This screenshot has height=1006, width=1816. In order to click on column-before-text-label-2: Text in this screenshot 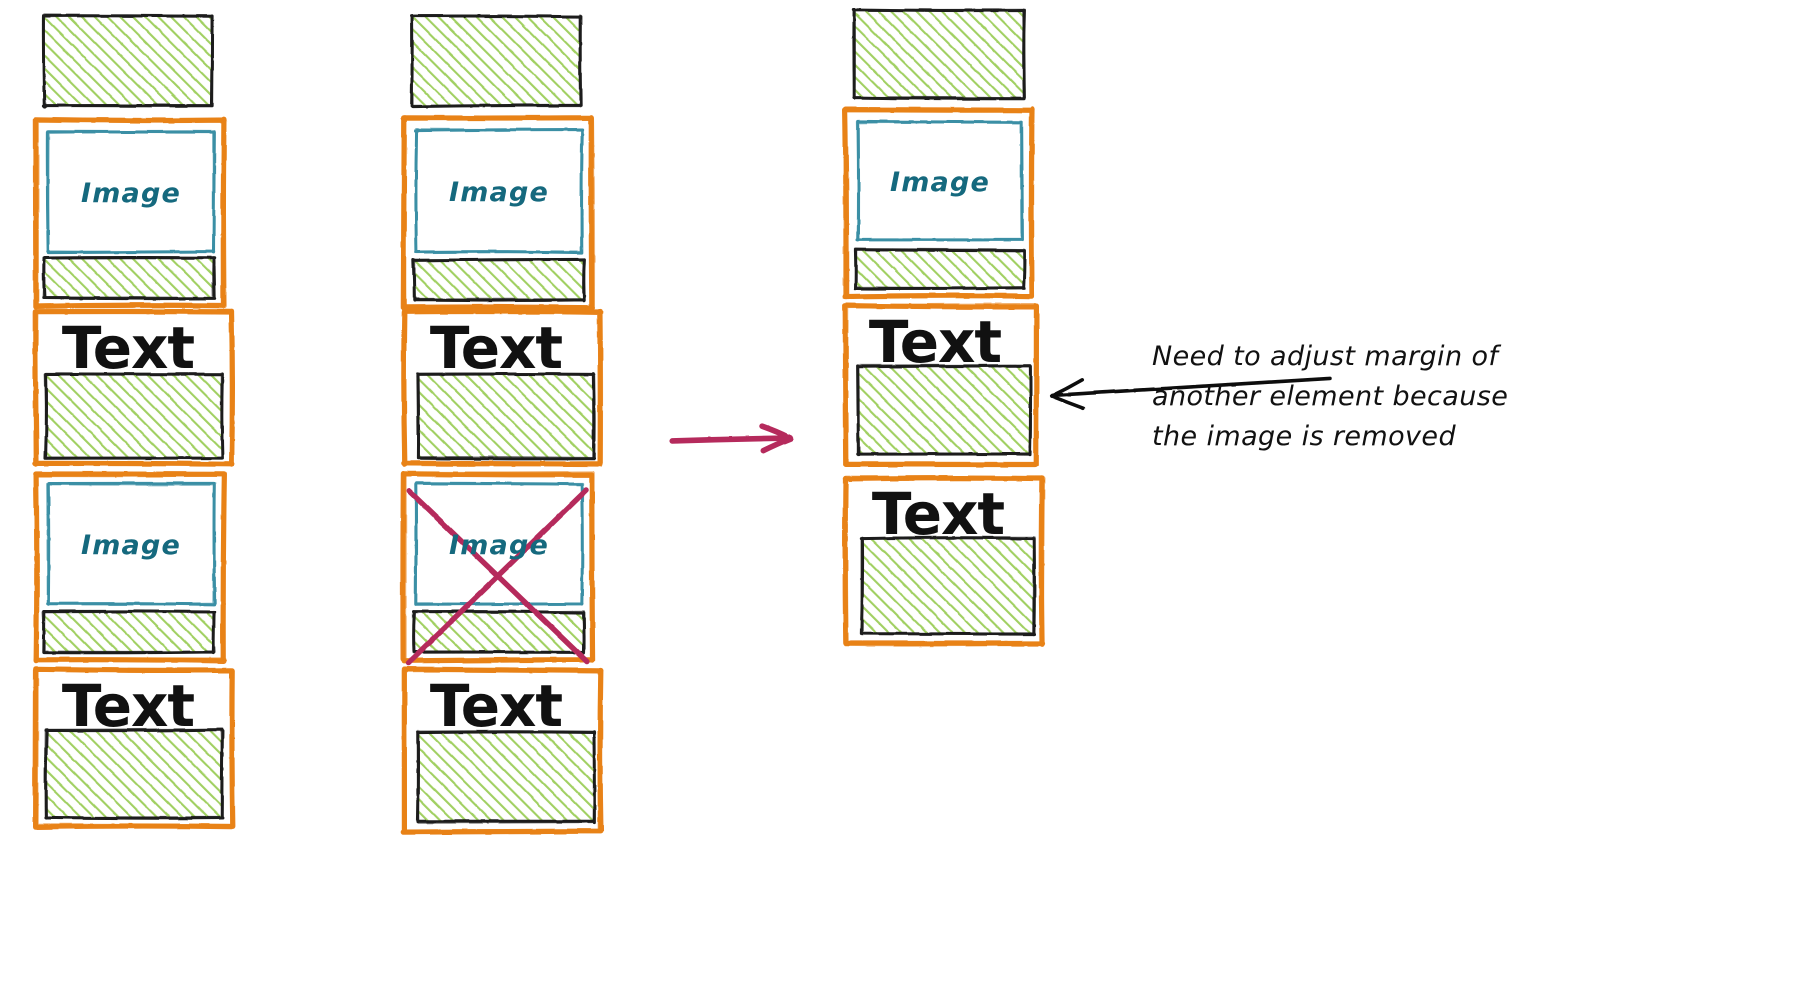, I will do `click(128, 348)`.